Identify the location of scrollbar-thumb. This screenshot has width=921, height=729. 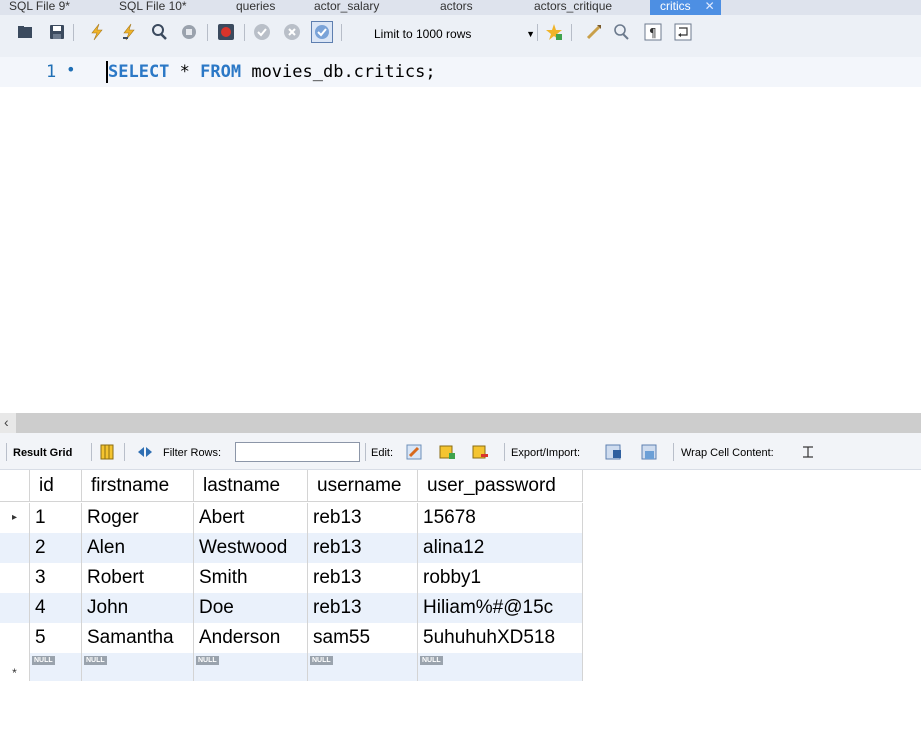
(468, 423).